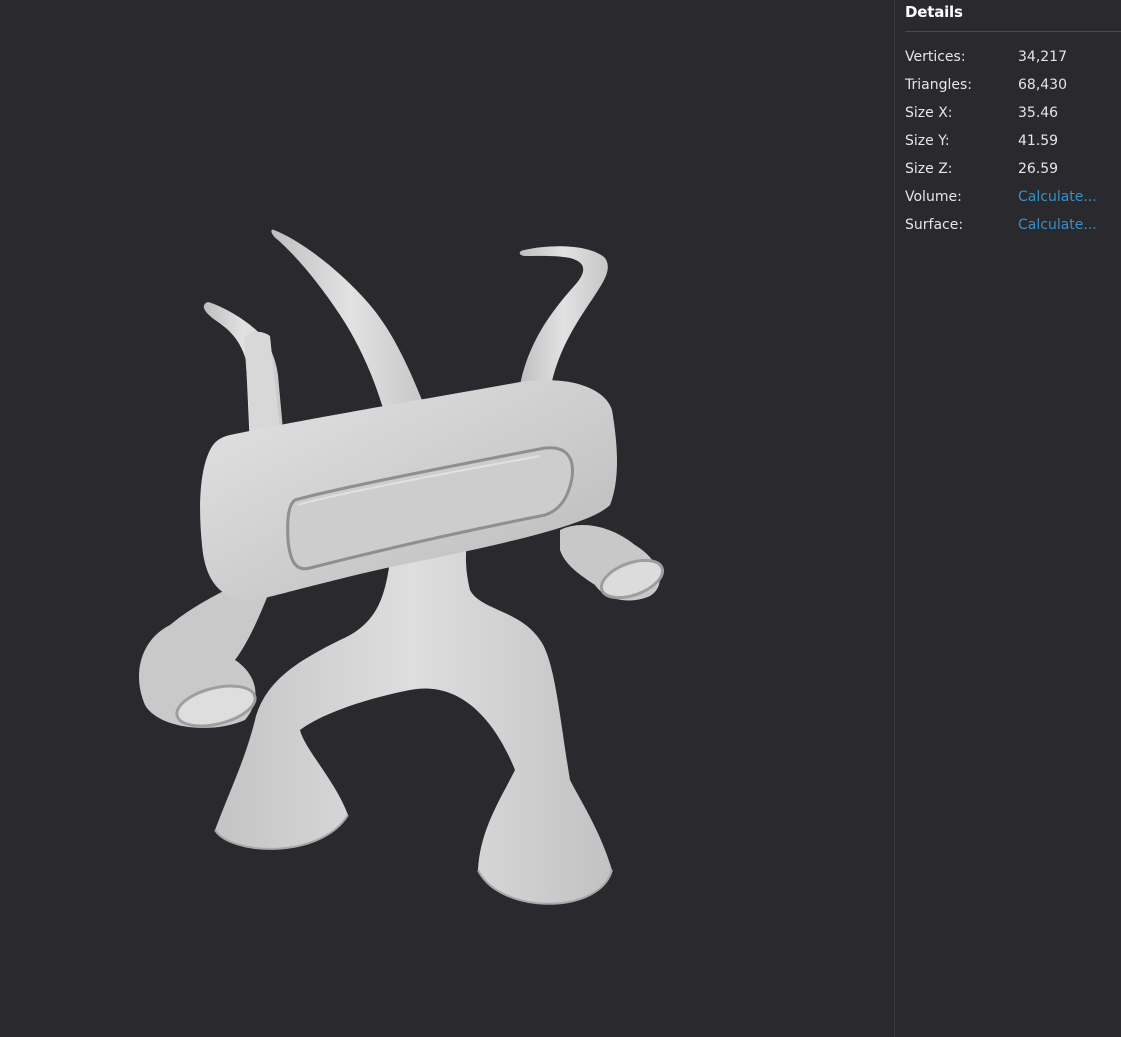 This screenshot has height=1037, width=1121. I want to click on triangles-value: 68,430, so click(1042, 85).